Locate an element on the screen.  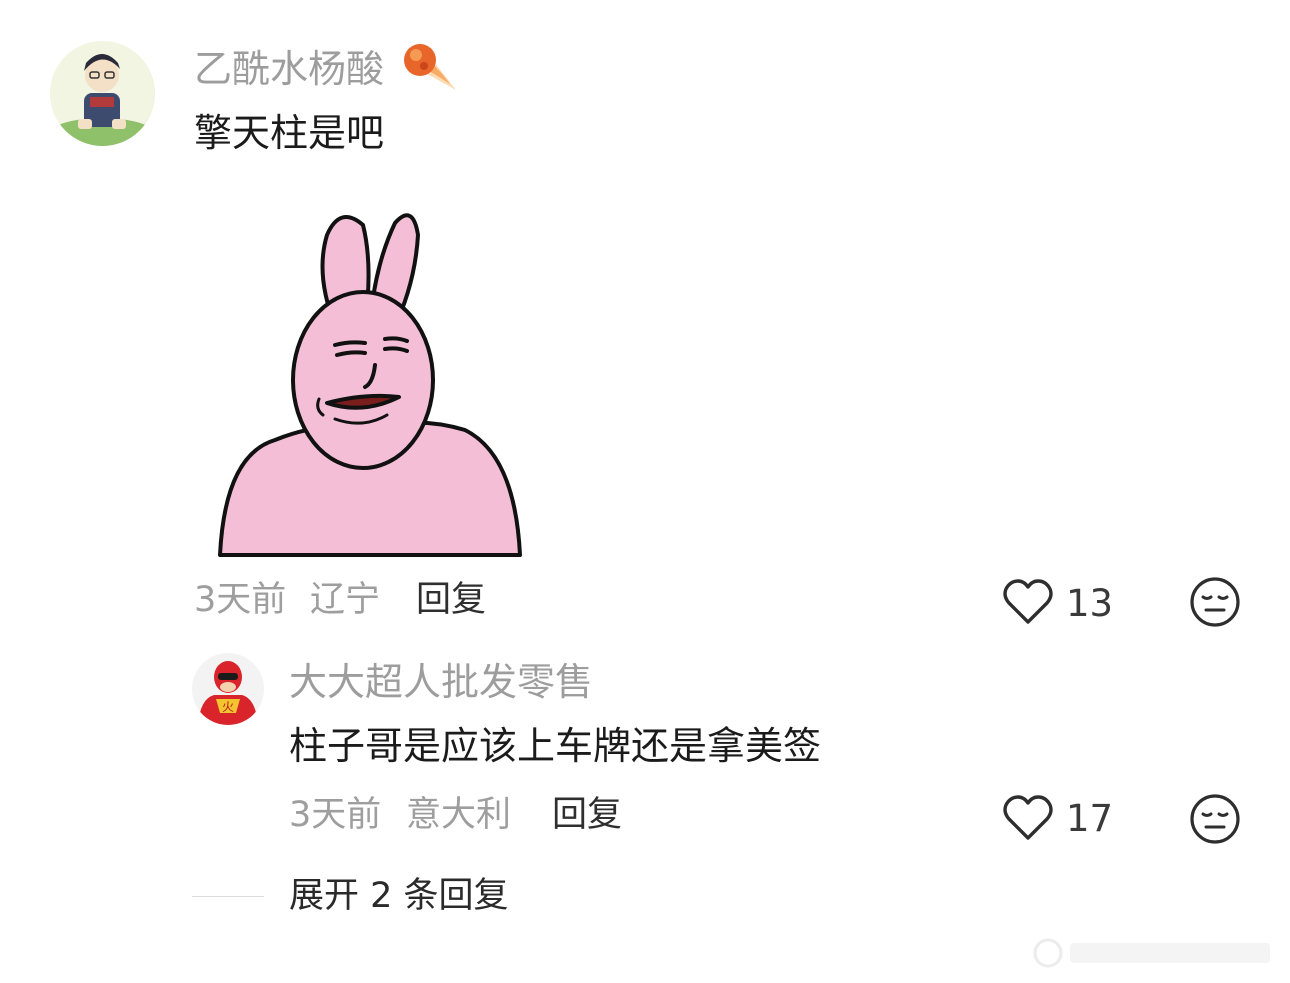
fireball-badge-icon is located at coordinates (428, 66).